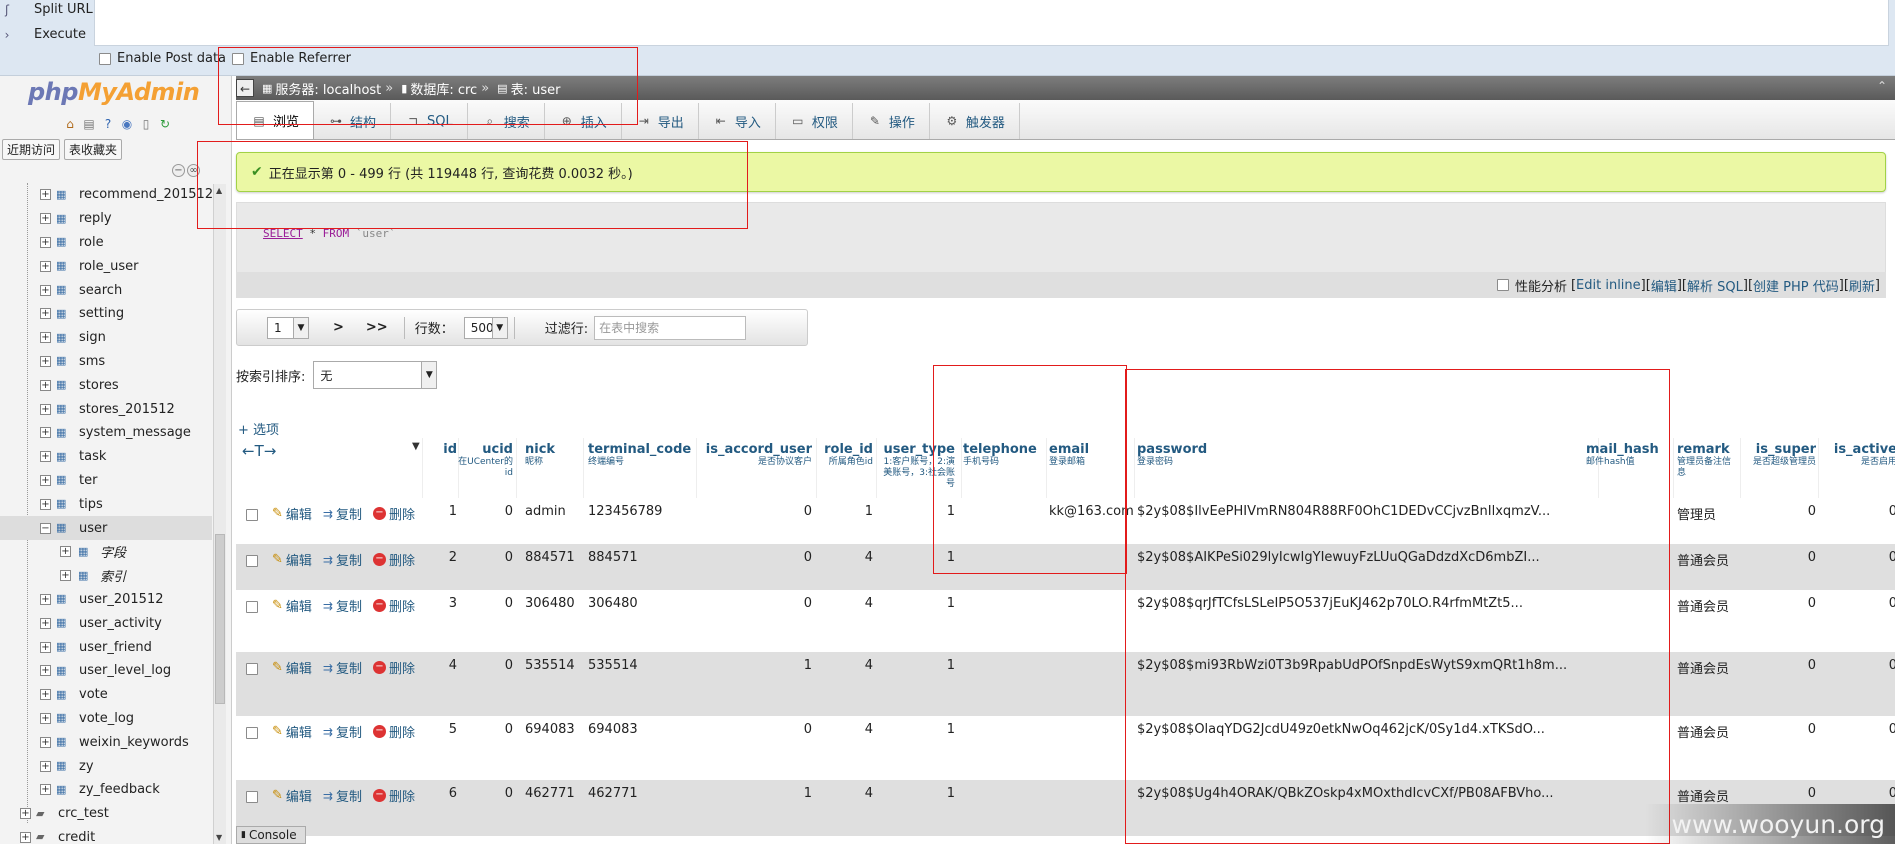  What do you see at coordinates (106, 600) in the screenshot?
I see `sidebar-table-user-201512: + ▦ user_201512` at bounding box center [106, 600].